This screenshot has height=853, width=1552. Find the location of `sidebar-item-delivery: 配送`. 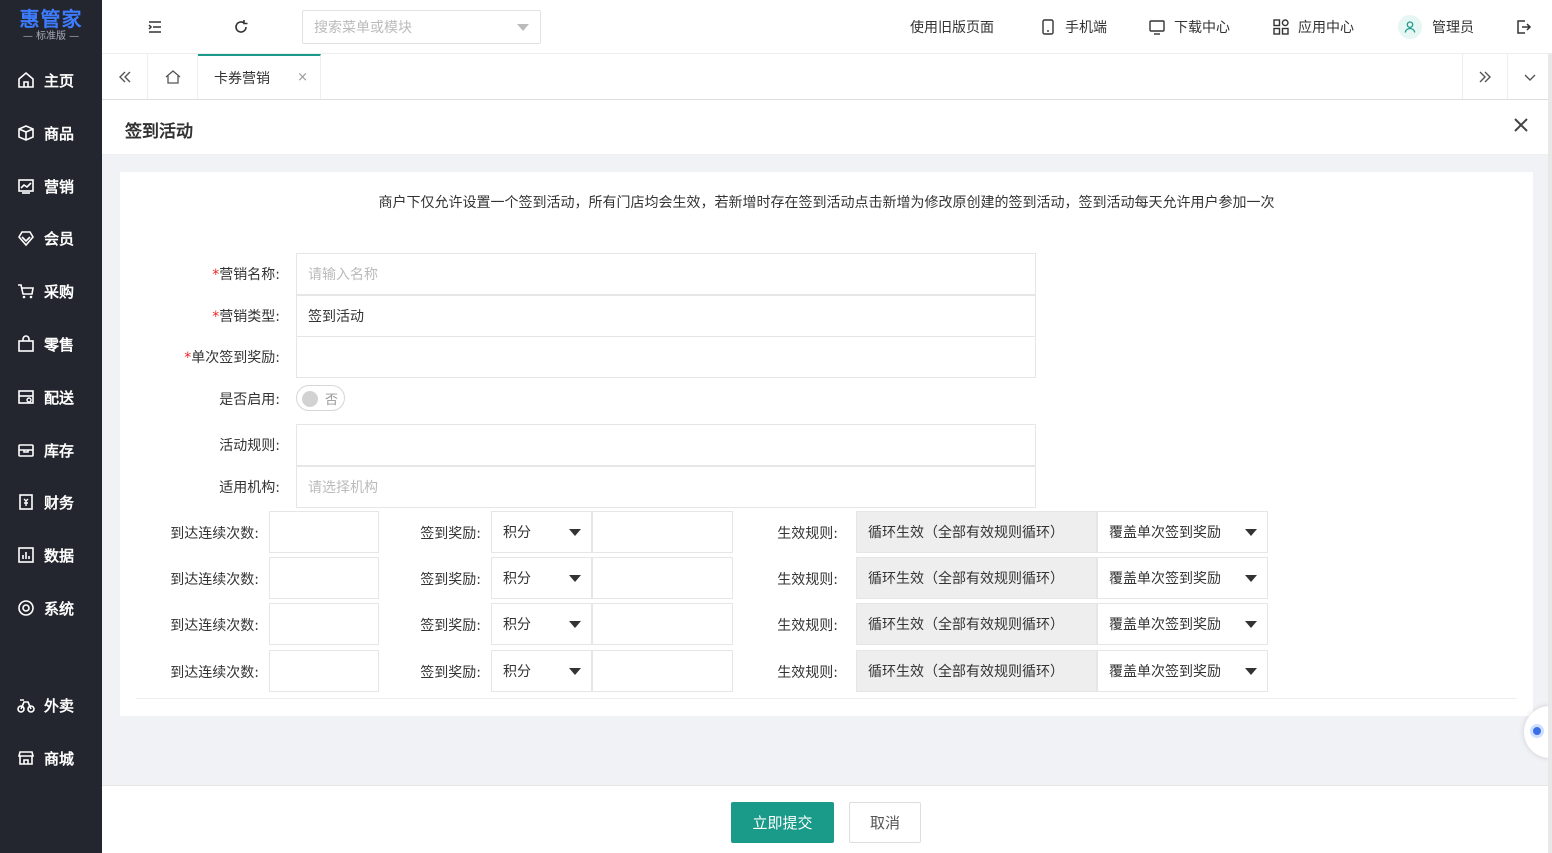

sidebar-item-delivery: 配送 is located at coordinates (51, 397).